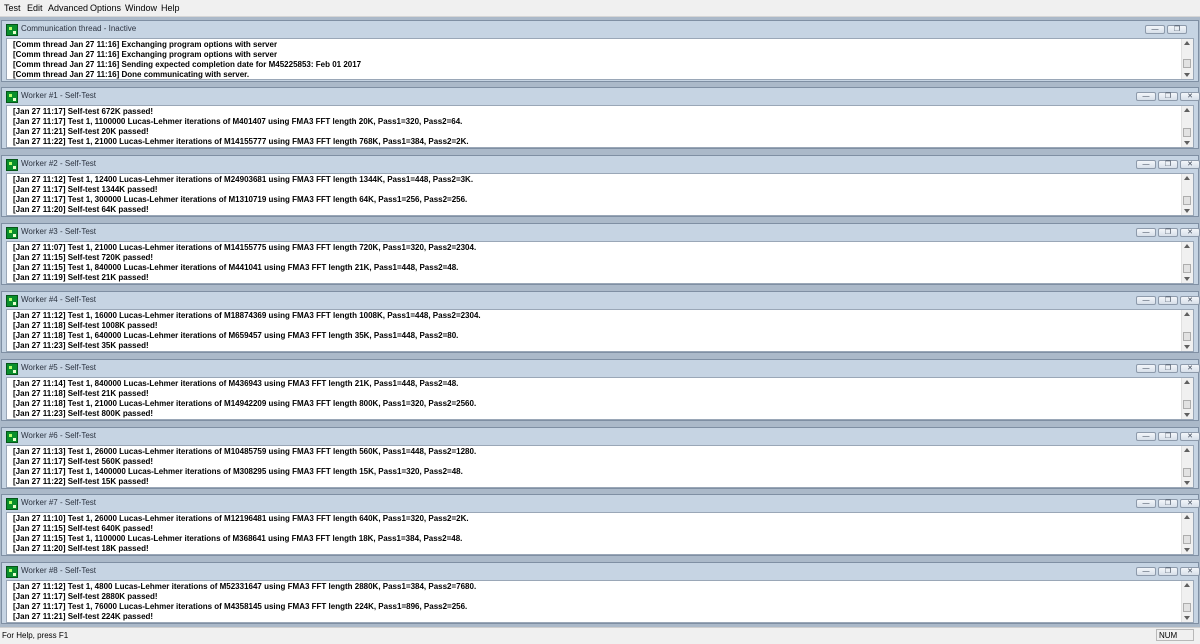 Image resolution: width=1200 pixels, height=644 pixels. What do you see at coordinates (170, 8) in the screenshot?
I see `menu-help: Help` at bounding box center [170, 8].